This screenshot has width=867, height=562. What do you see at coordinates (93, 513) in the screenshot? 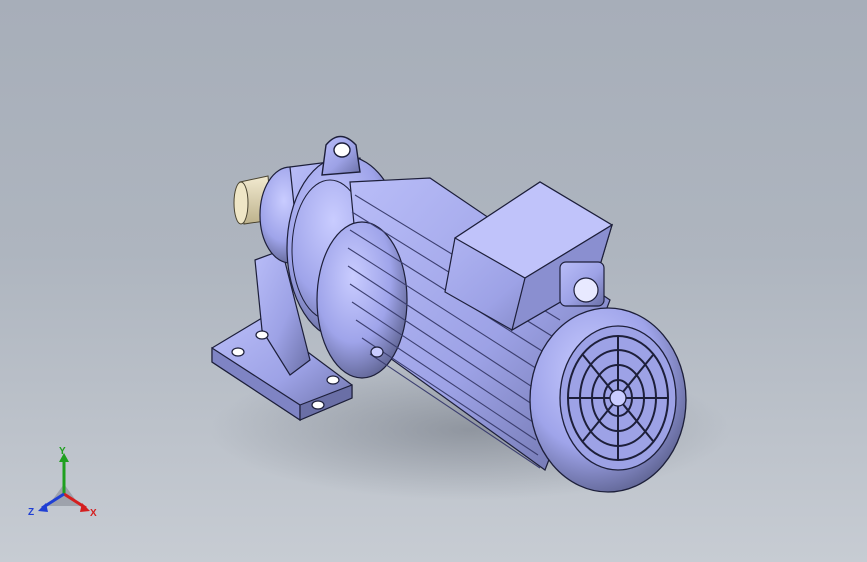
I see `x-axis-label: X` at bounding box center [93, 513].